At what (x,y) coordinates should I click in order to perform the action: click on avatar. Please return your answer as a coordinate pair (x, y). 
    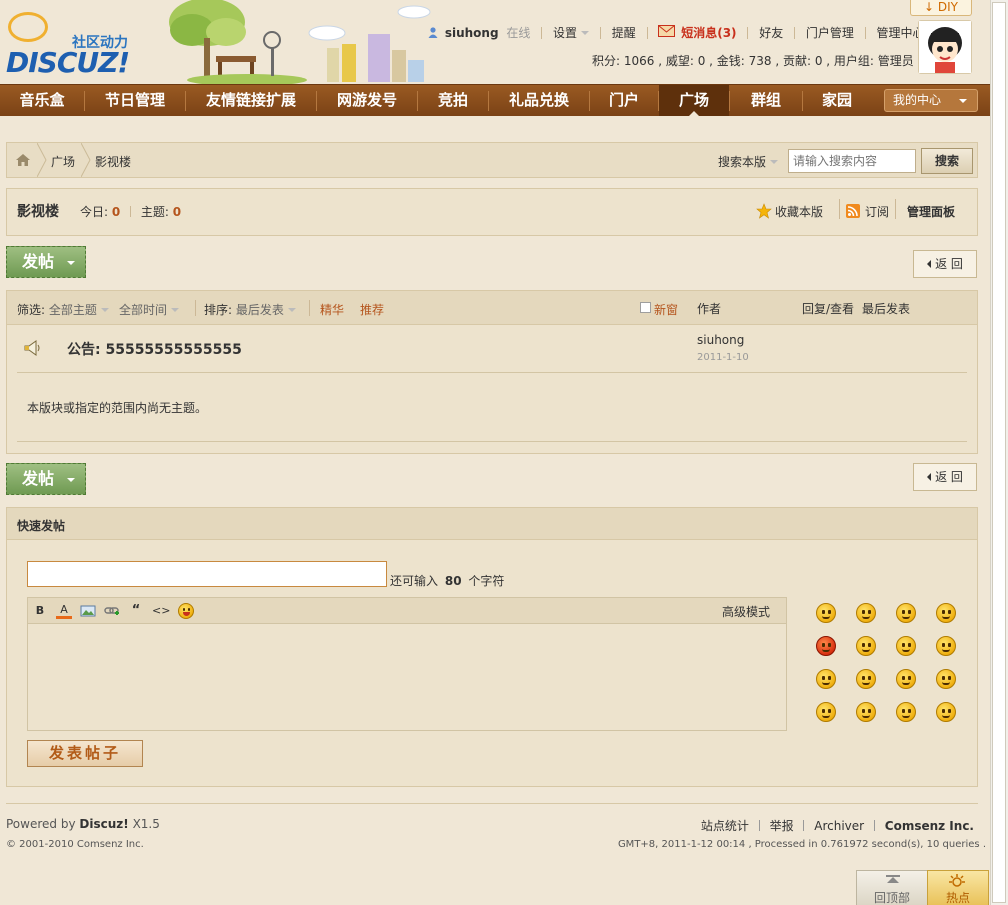
    Looking at the image, I should click on (945, 47).